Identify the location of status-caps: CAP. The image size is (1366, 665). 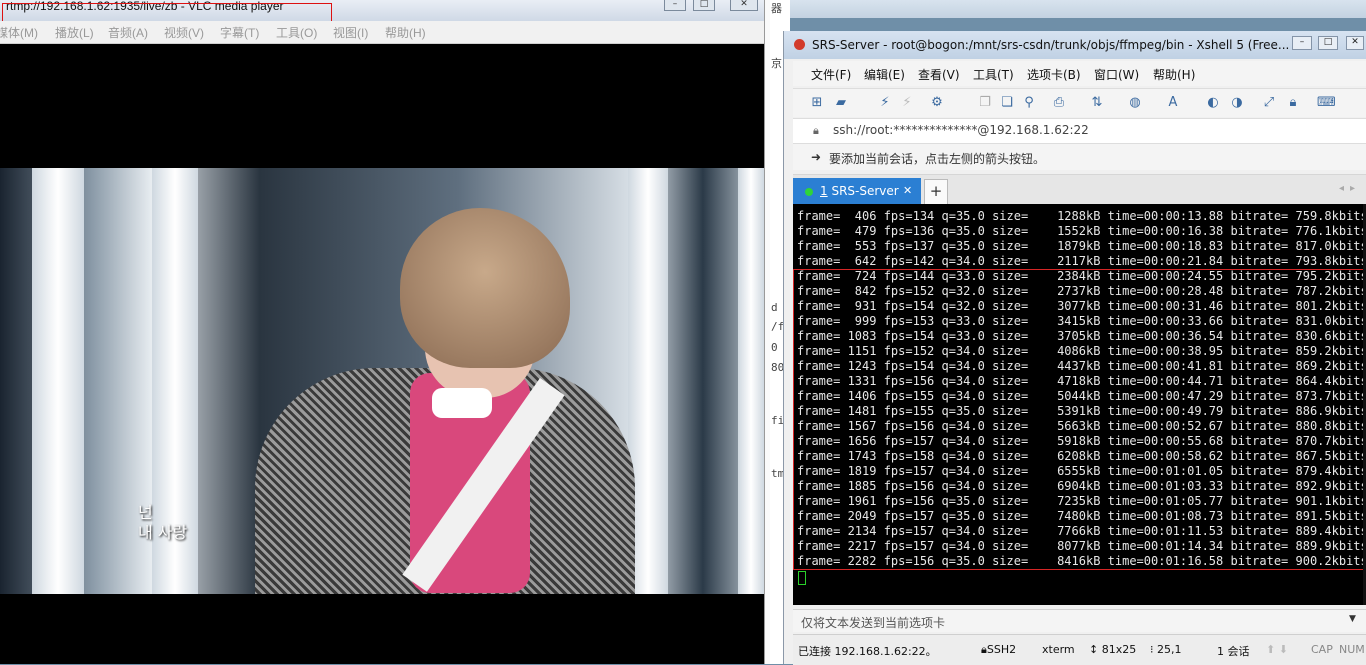
(1322, 649).